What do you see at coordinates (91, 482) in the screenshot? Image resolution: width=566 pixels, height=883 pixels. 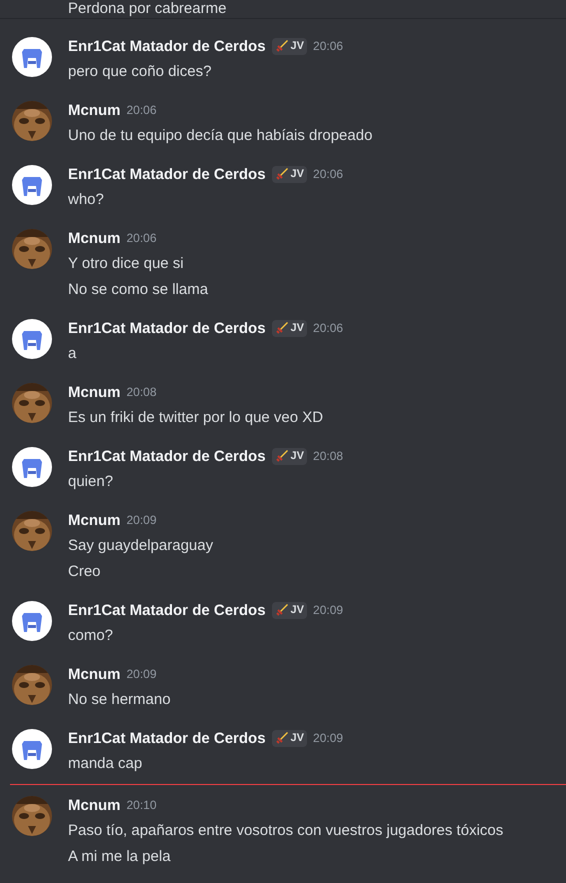 I see `message-text: quien?` at bounding box center [91, 482].